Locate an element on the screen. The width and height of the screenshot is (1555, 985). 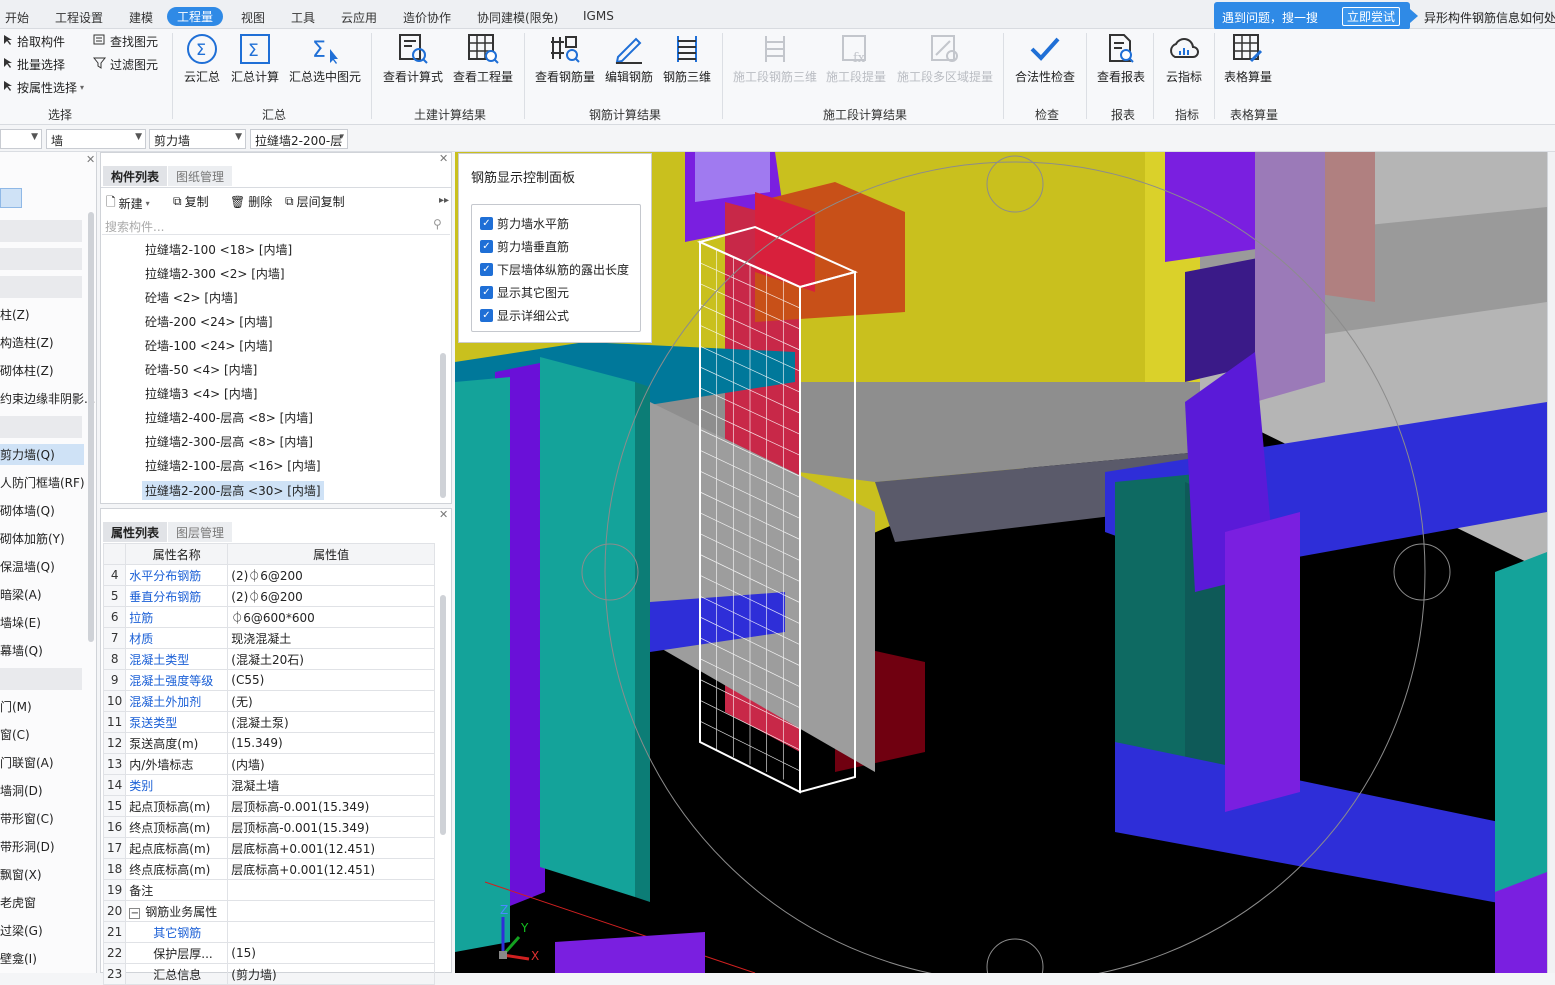
tab-property-list: 属性列表 is located at coordinates (135, 532).